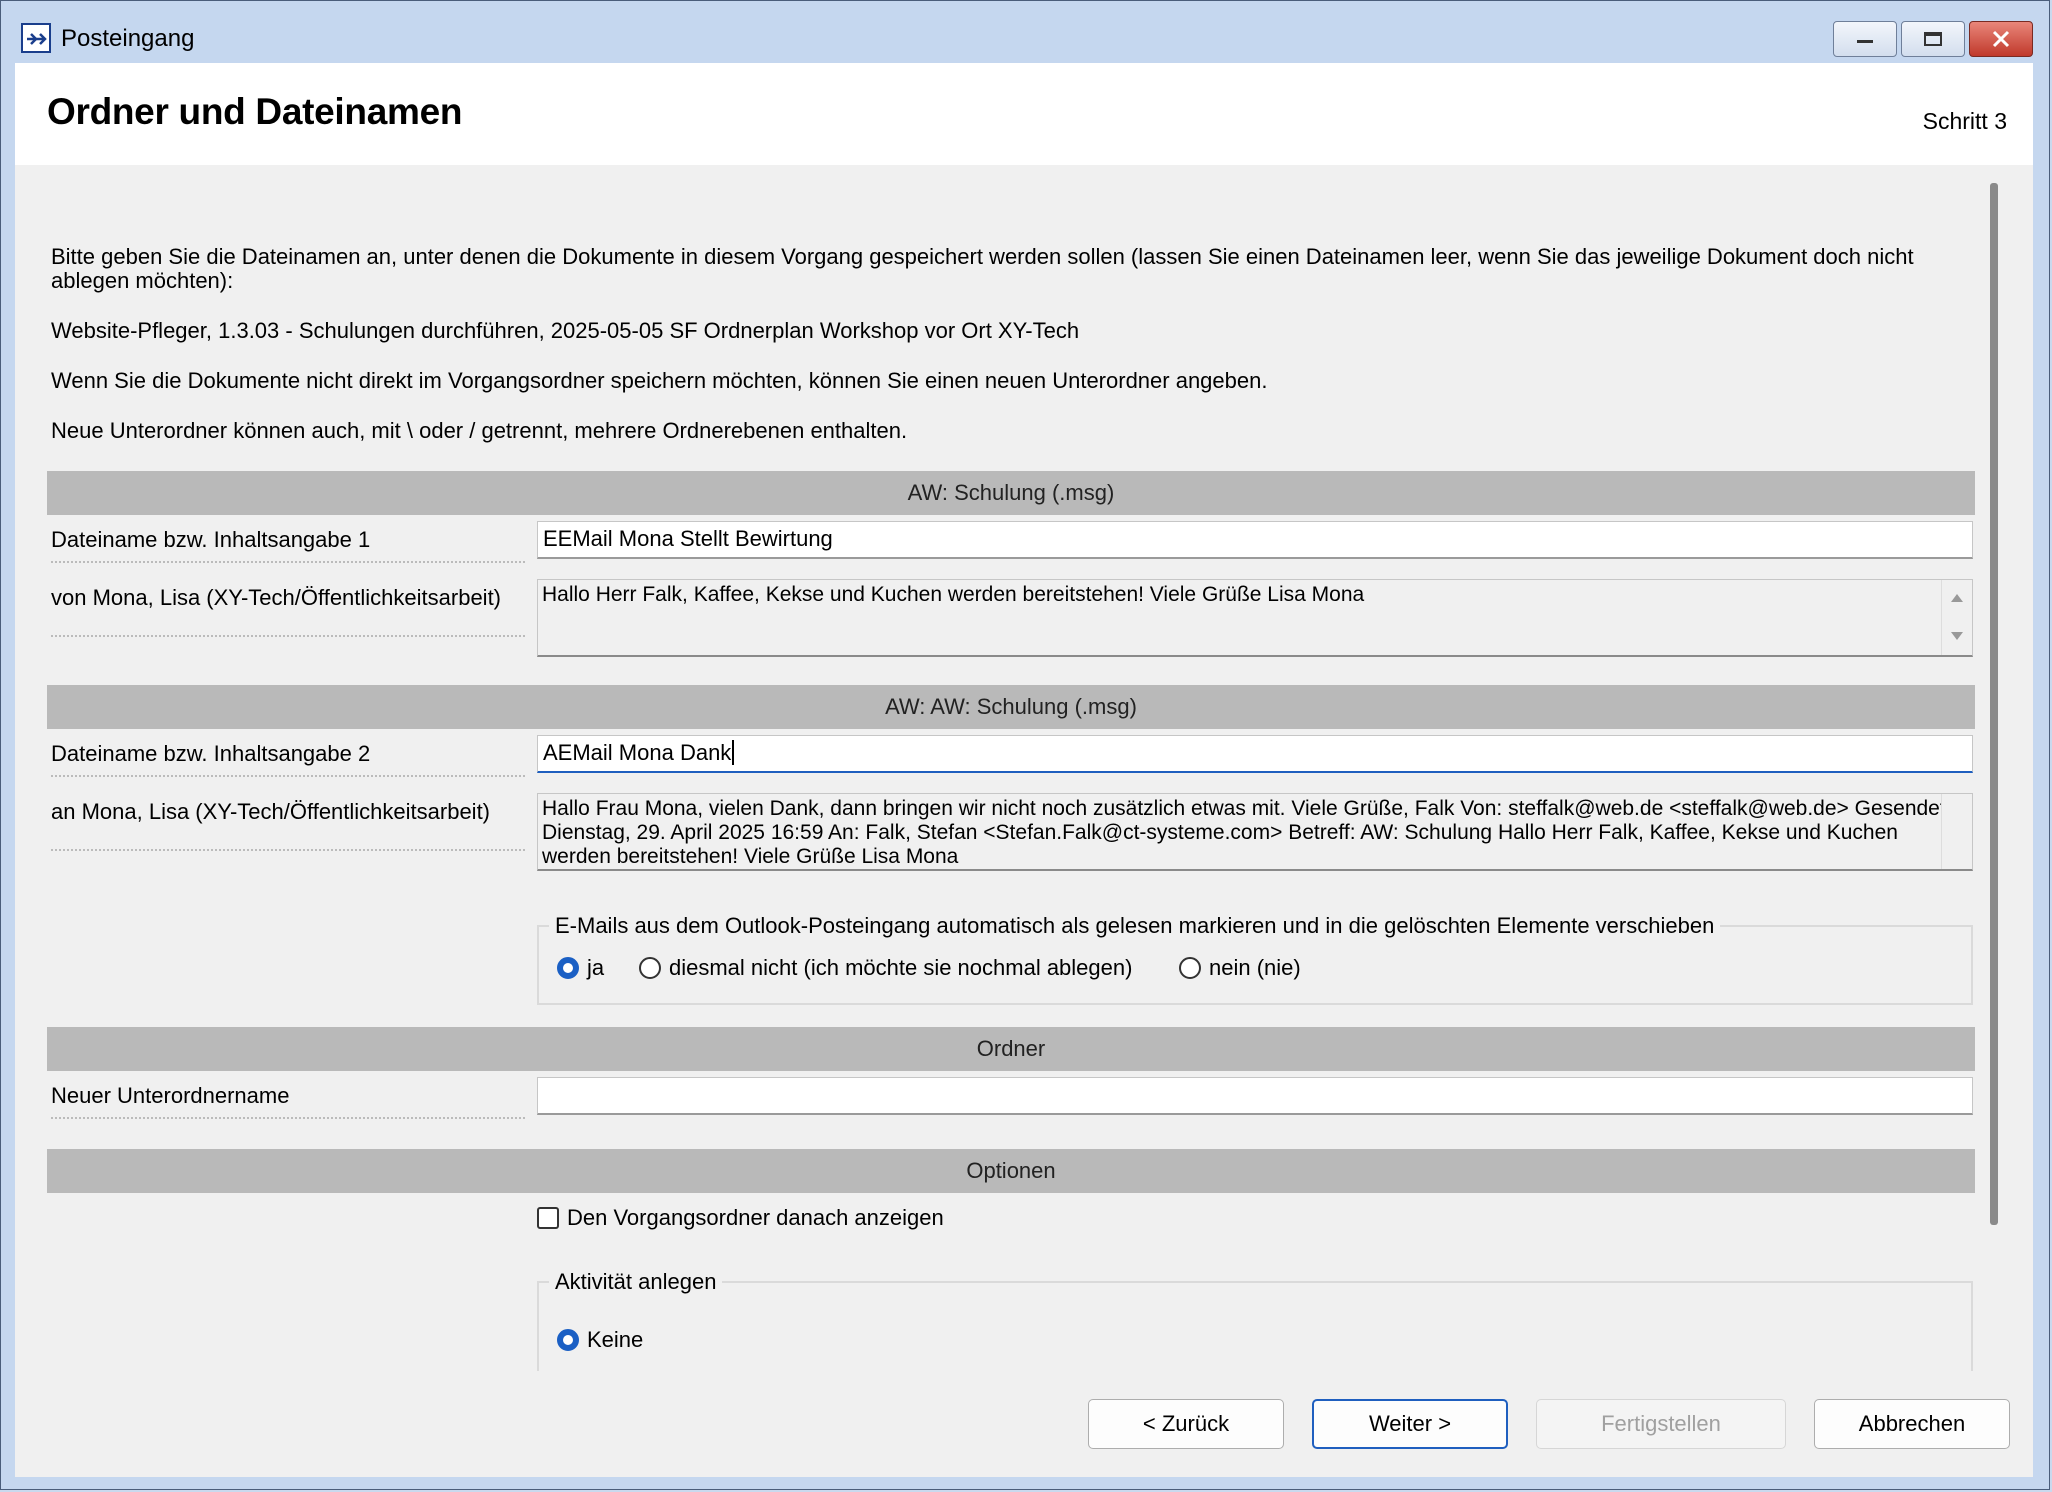 The width and height of the screenshot is (2052, 1492). What do you see at coordinates (288, 545) in the screenshot?
I see `filename-label-1: Dateiname bzw. Inhaltsangabe 1` at bounding box center [288, 545].